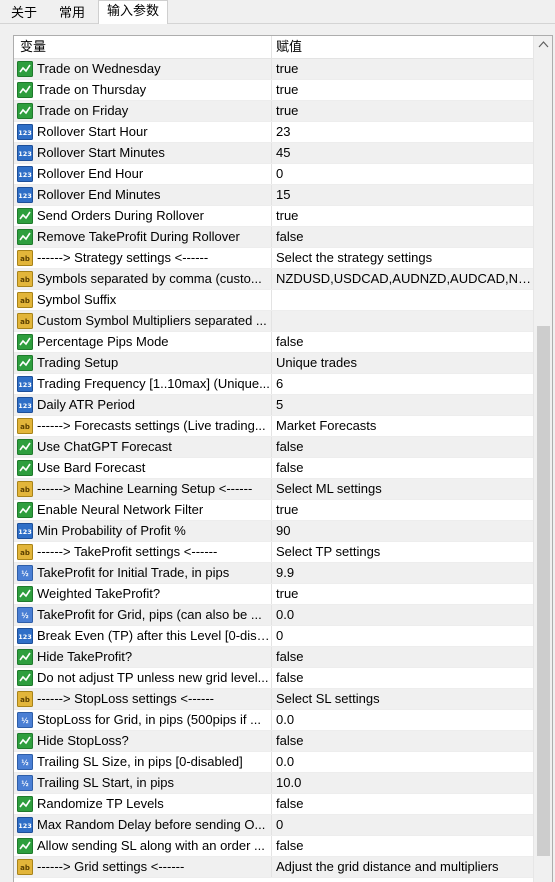 The height and width of the screenshot is (882, 555). I want to click on parameter-name: Trade on Wednesday, so click(143, 69).